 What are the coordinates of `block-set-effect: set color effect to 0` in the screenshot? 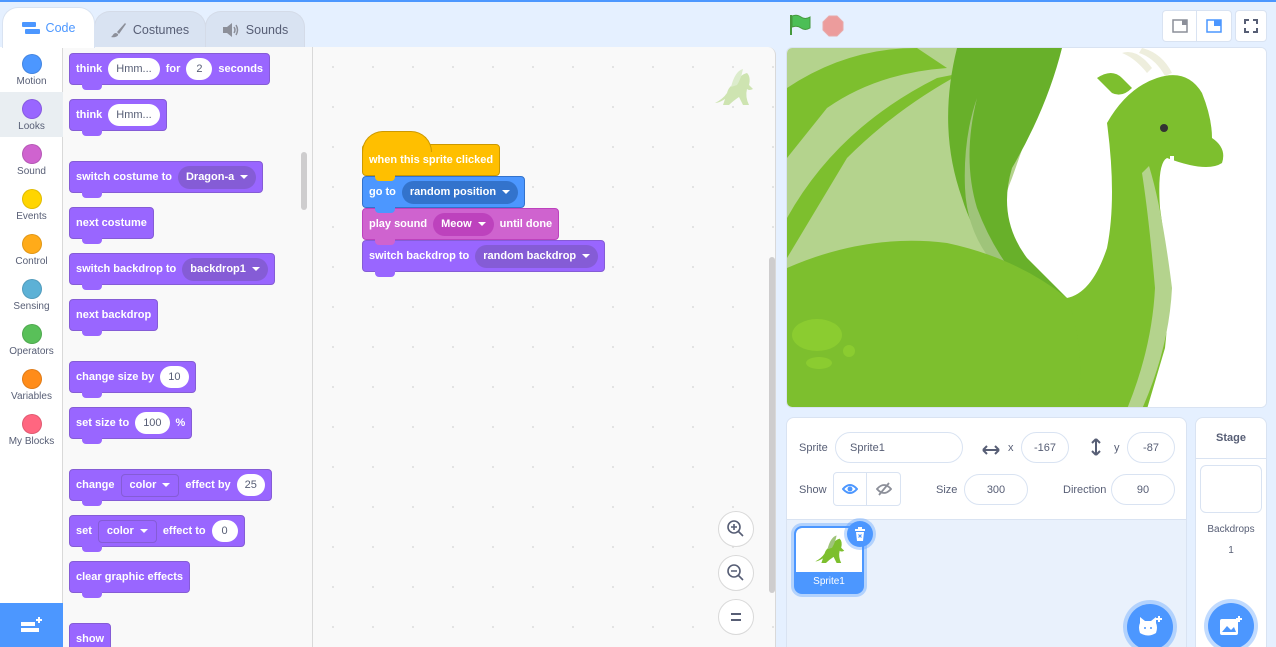 It's located at (157, 533).